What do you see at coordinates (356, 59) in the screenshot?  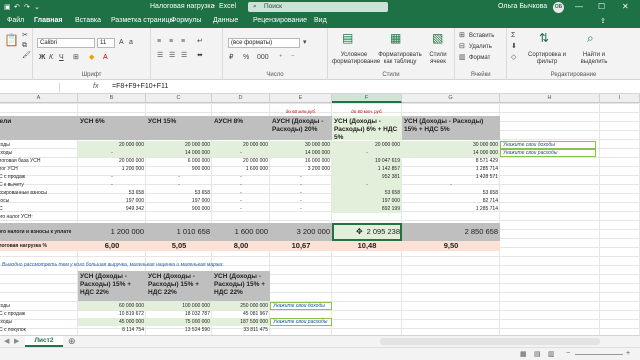 I see `conditional-format-button: Условное форматирование` at bounding box center [356, 59].